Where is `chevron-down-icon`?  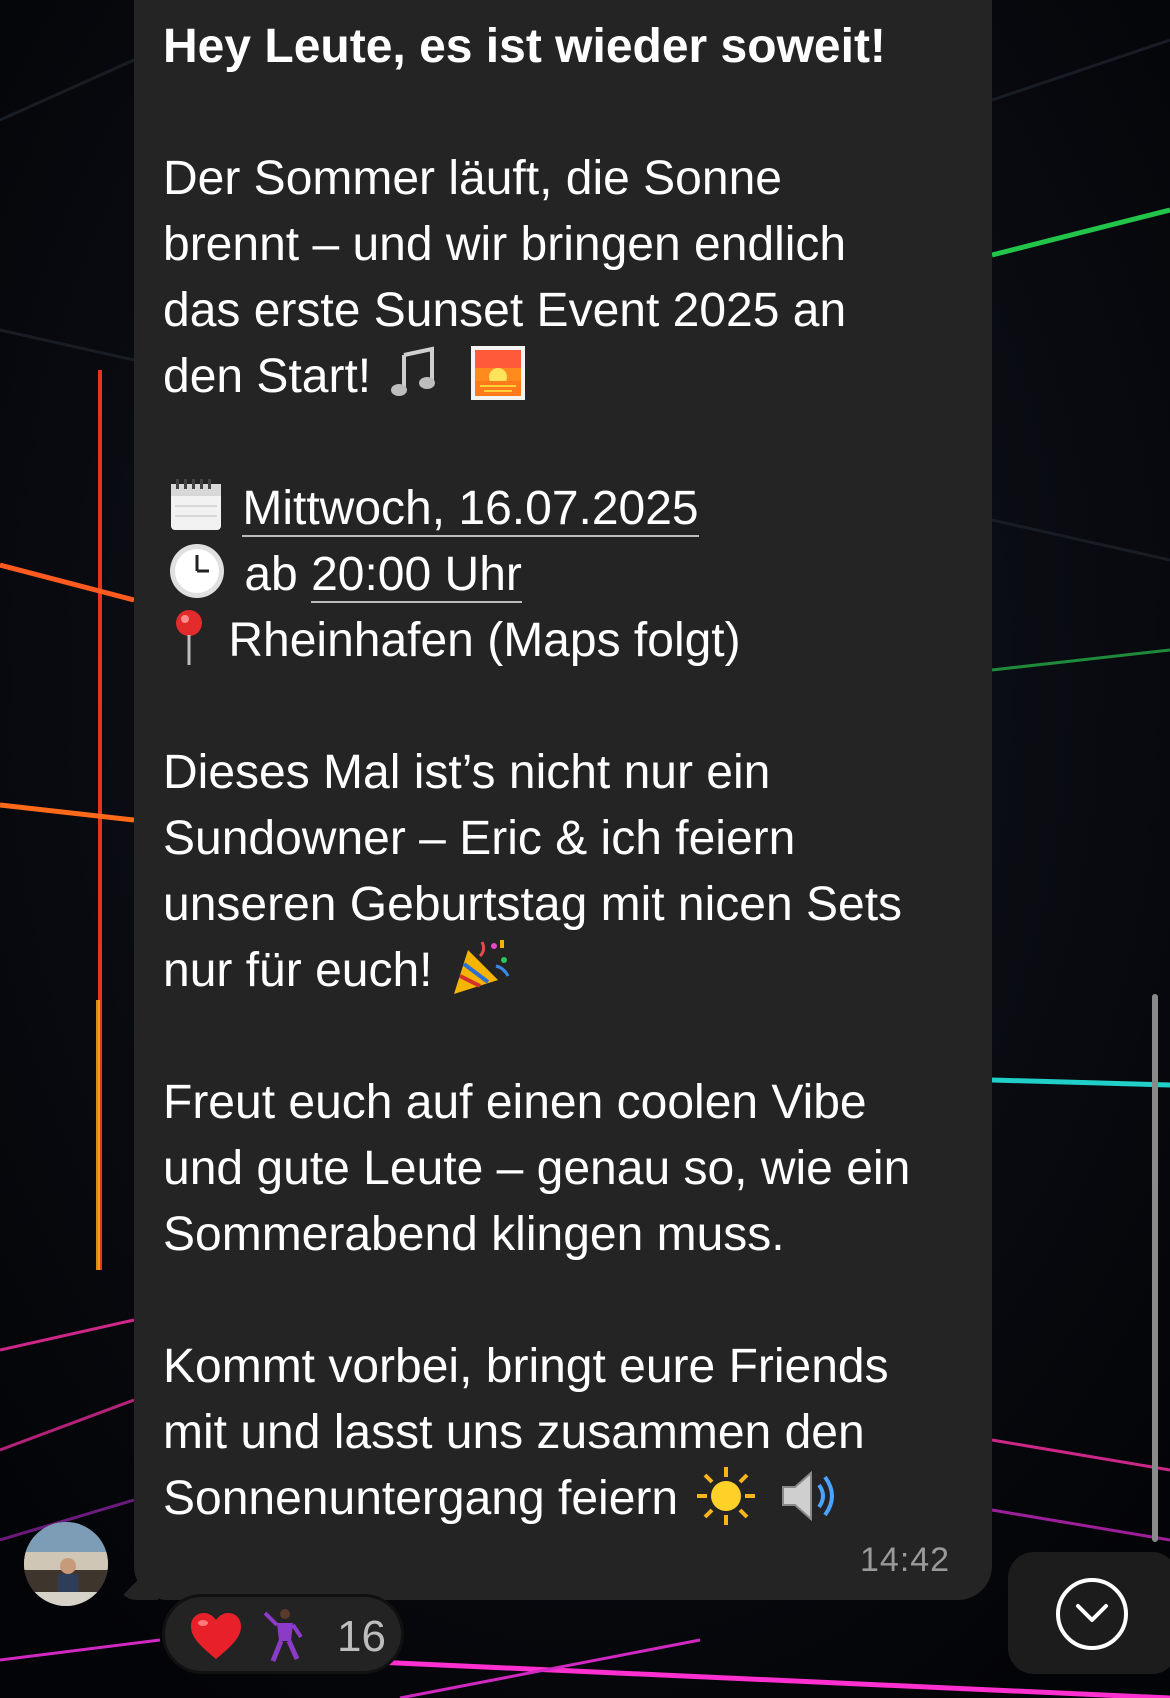 chevron-down-icon is located at coordinates (1092, 1613).